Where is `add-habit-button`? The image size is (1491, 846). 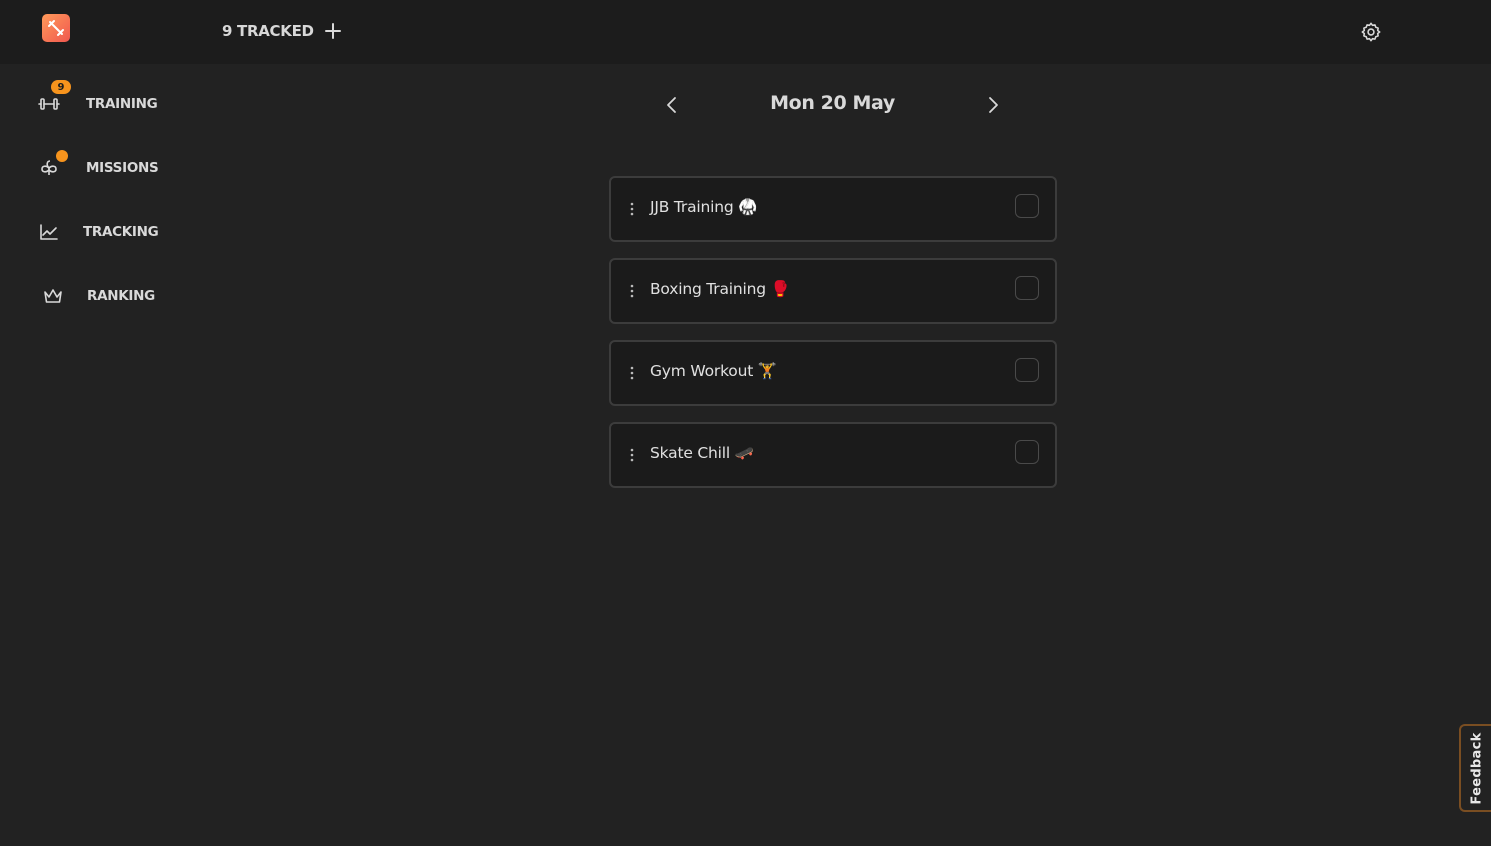 add-habit-button is located at coordinates (333, 31).